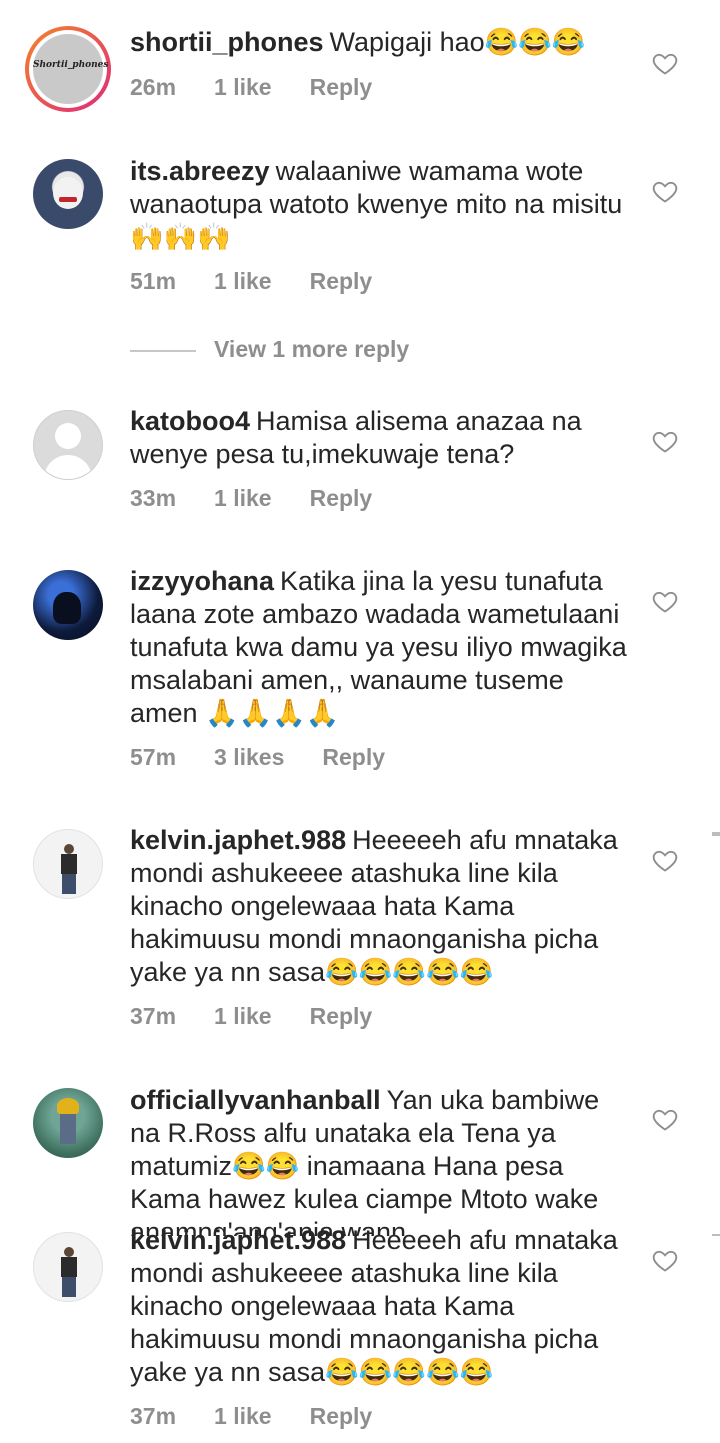  What do you see at coordinates (153, 757) in the screenshot?
I see `comment-time: 57m` at bounding box center [153, 757].